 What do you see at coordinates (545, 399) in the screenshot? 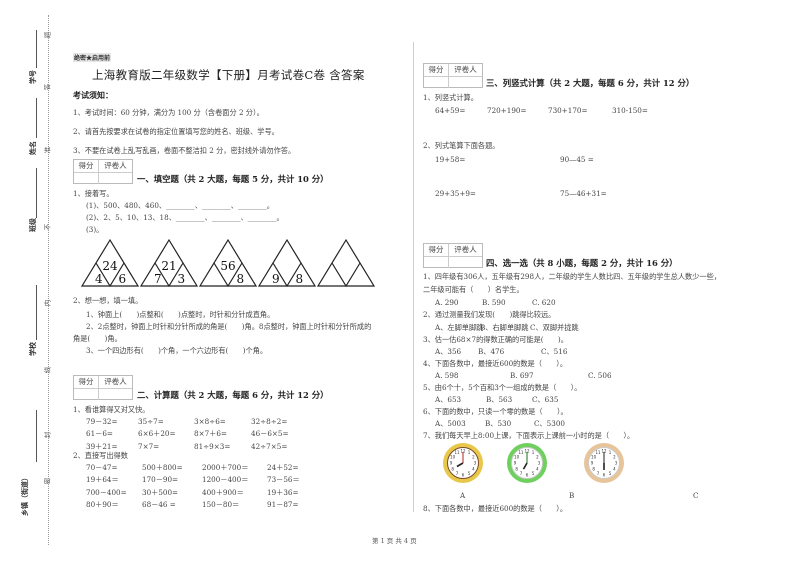
I see `answer-option: C、635` at bounding box center [545, 399].